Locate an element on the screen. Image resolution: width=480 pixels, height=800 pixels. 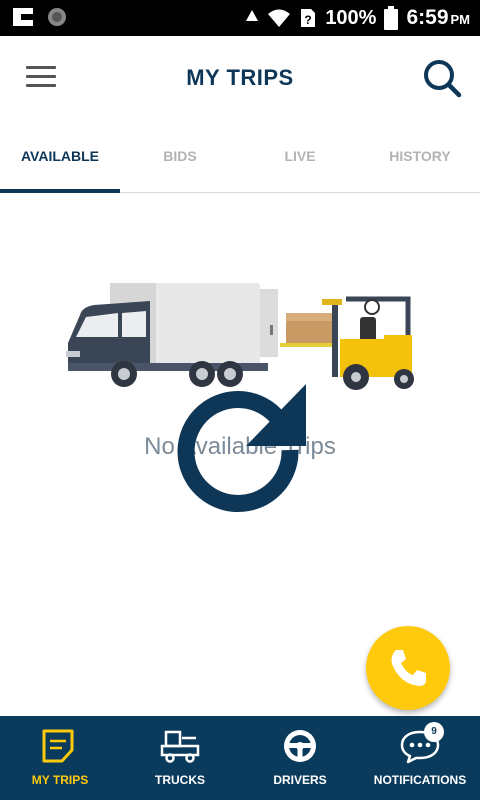
battery-icon is located at coordinates (391, 18).